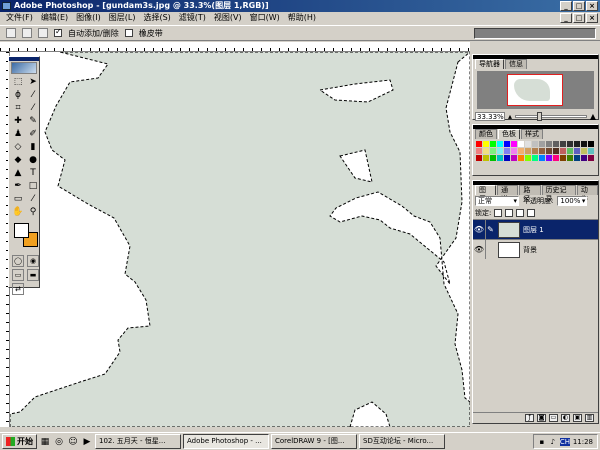 This screenshot has height=450, width=600. I want to click on blur-icon: ◆, so click(18, 160).